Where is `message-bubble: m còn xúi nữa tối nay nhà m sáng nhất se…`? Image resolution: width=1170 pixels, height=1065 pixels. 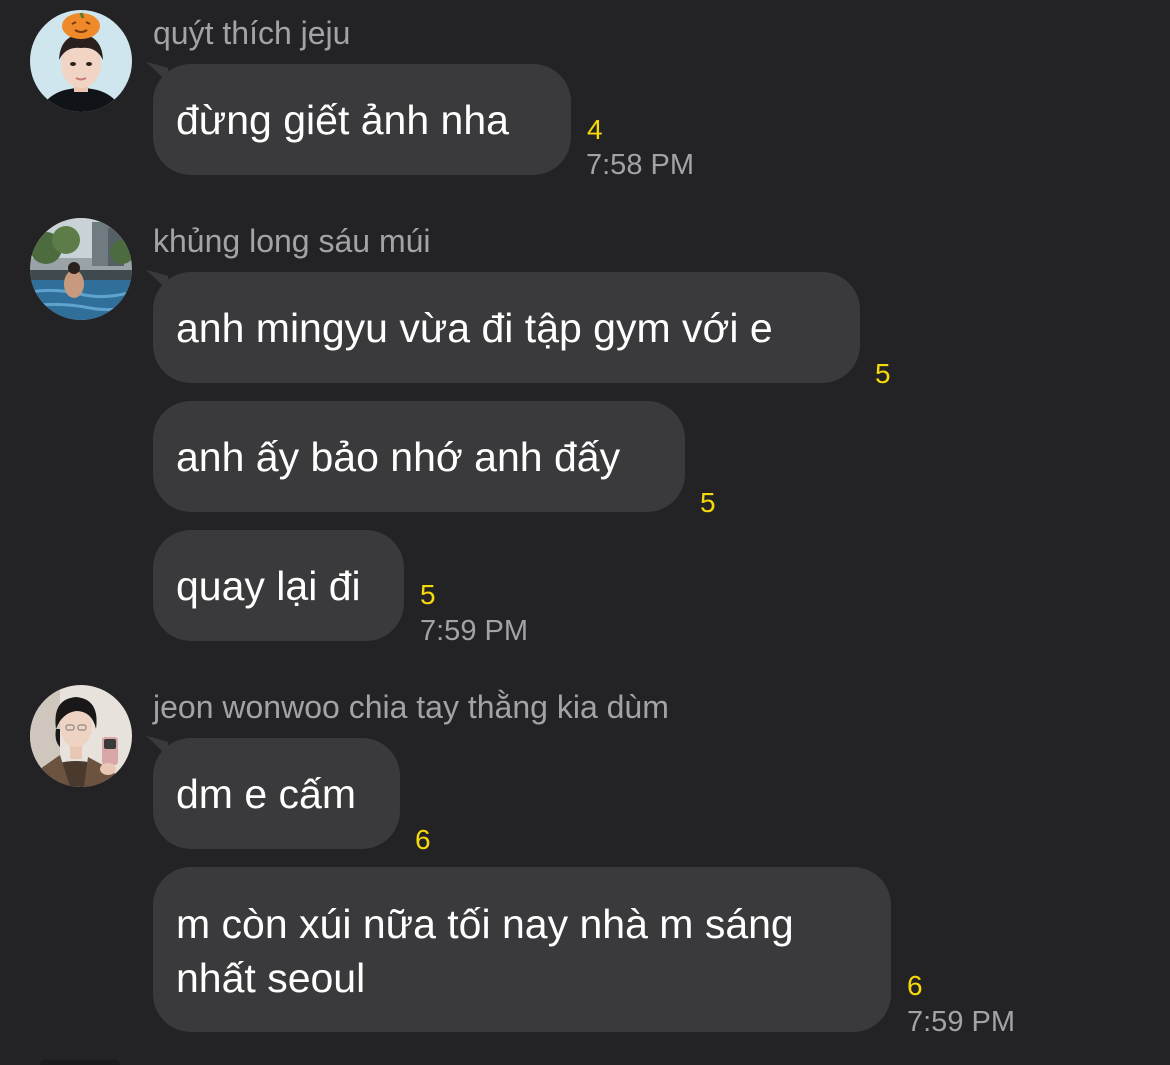 message-bubble: m còn xúi nữa tối nay nhà m sáng nhất se… is located at coordinates (522, 949).